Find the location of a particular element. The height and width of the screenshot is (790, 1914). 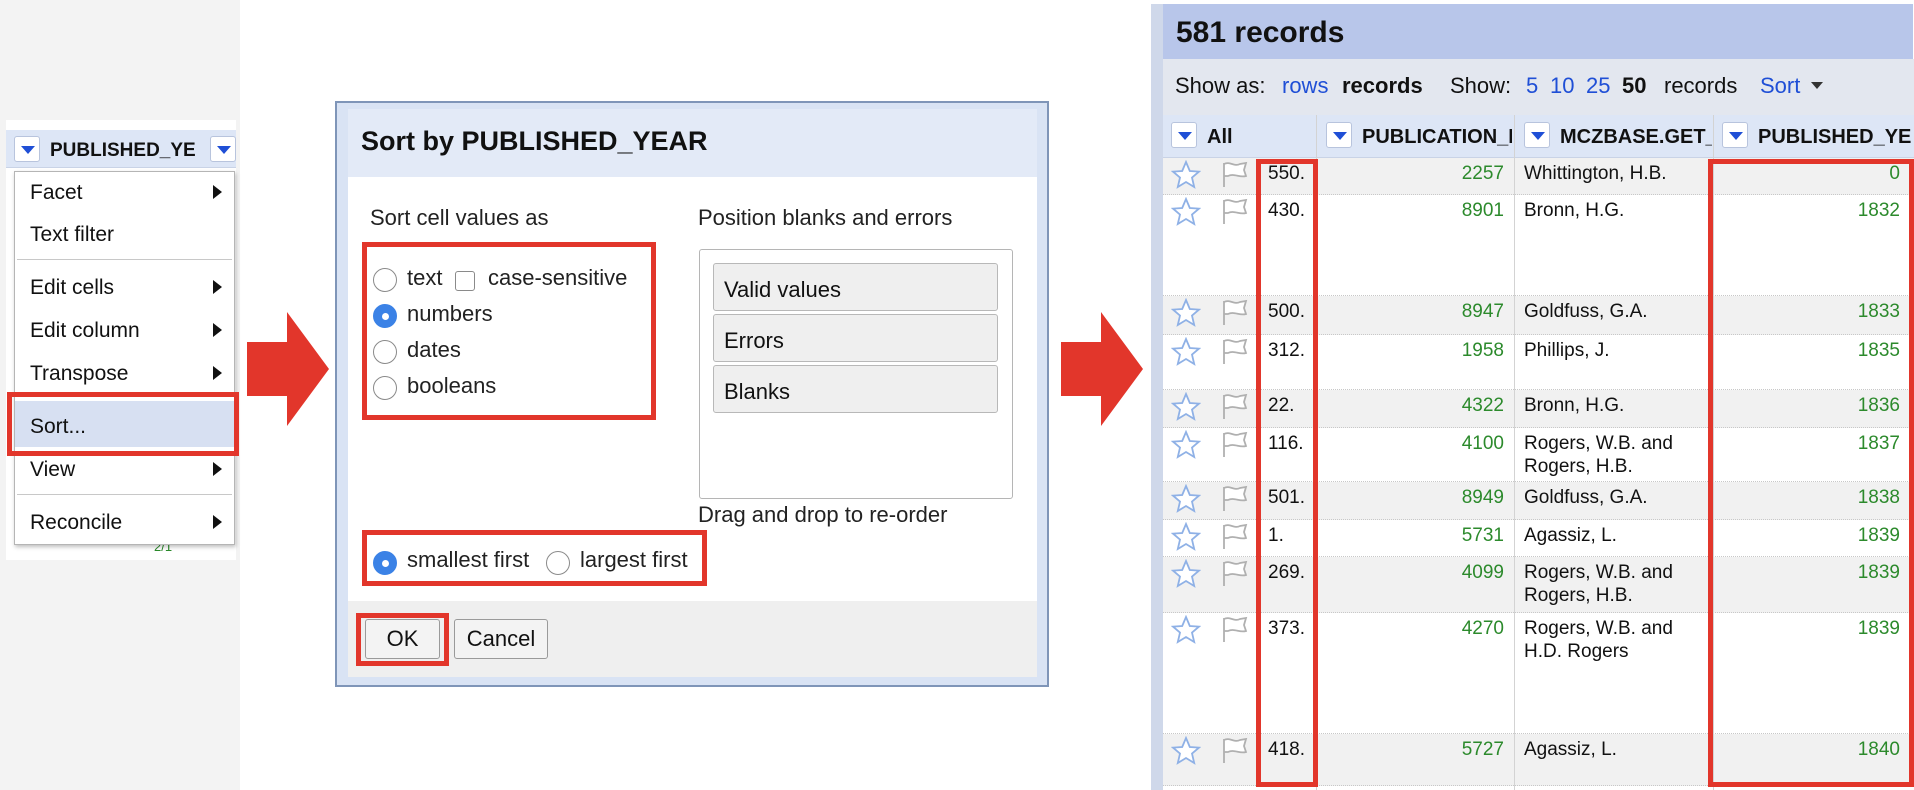

column-header-published-year: PUBLISHED_YE is located at coordinates (1835, 137).